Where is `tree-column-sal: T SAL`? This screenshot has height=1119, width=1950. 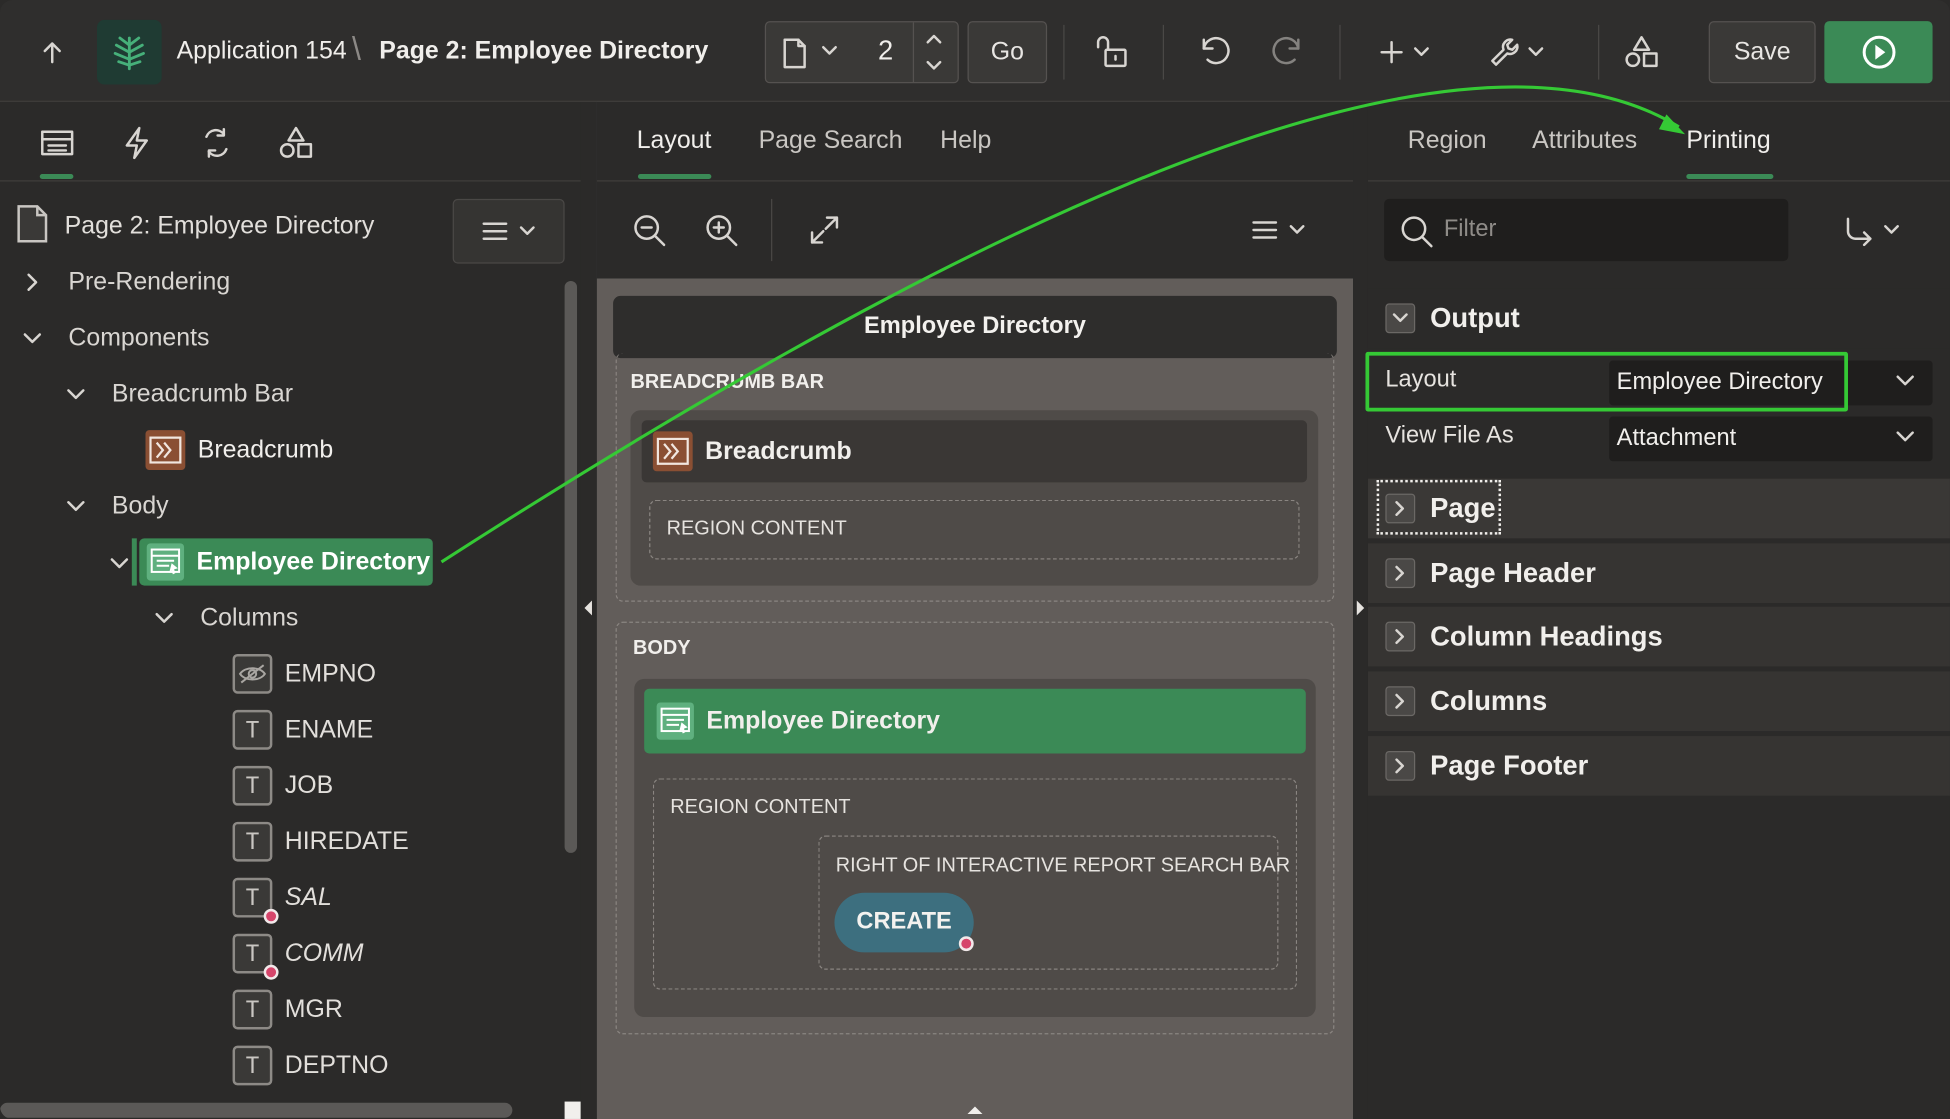 tree-column-sal: T SAL is located at coordinates (282, 898).